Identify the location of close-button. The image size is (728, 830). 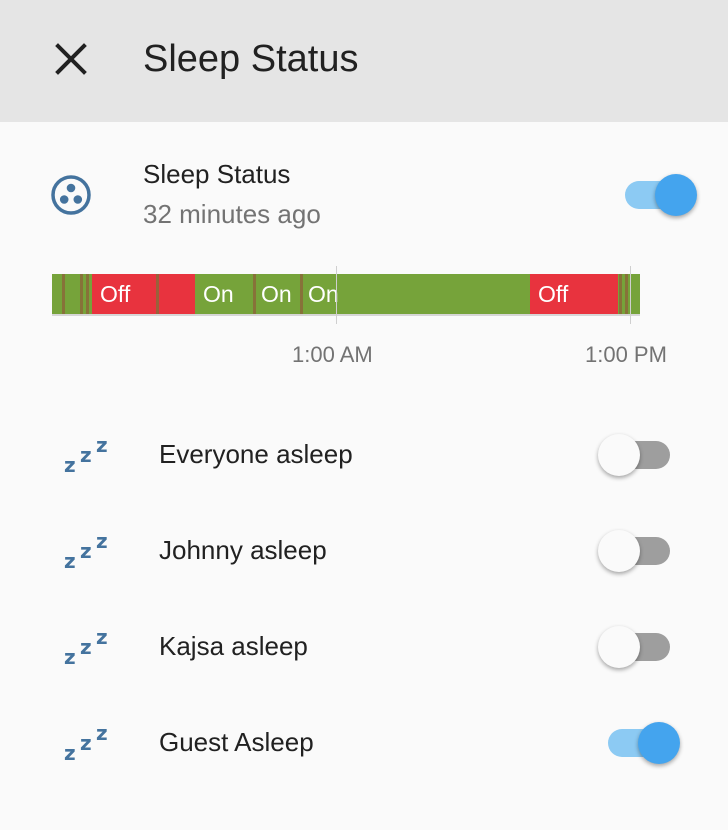
(71, 59).